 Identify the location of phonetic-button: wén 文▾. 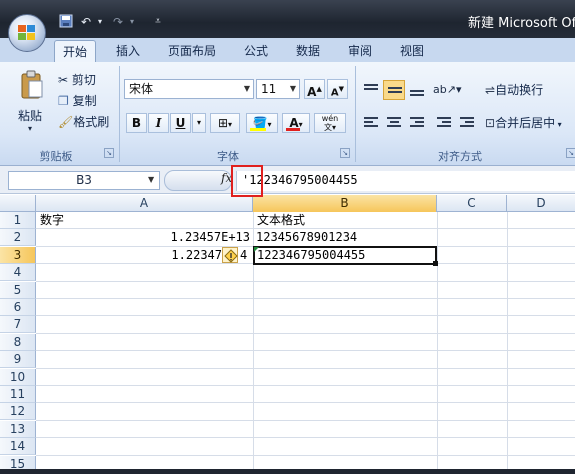
(330, 123).